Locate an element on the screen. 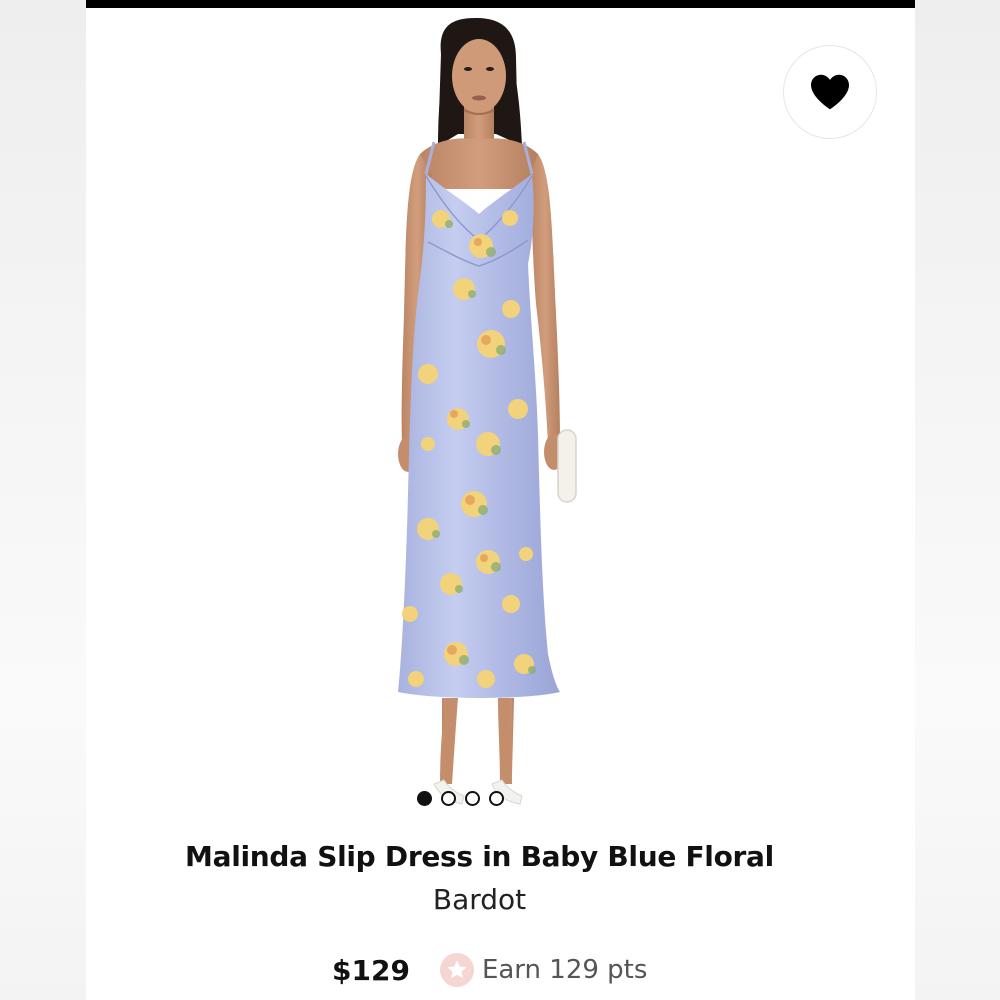 The height and width of the screenshot is (1000, 1000). heart-icon is located at coordinates (830, 92).